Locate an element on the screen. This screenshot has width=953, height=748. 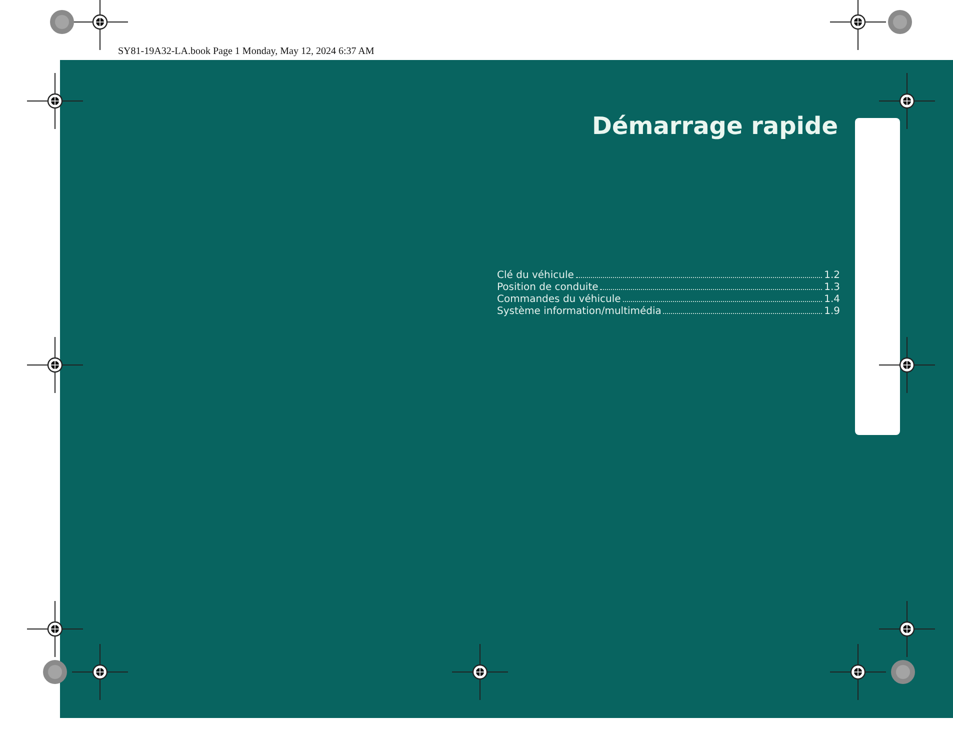
page-number: 1.9 is located at coordinates (832, 312).